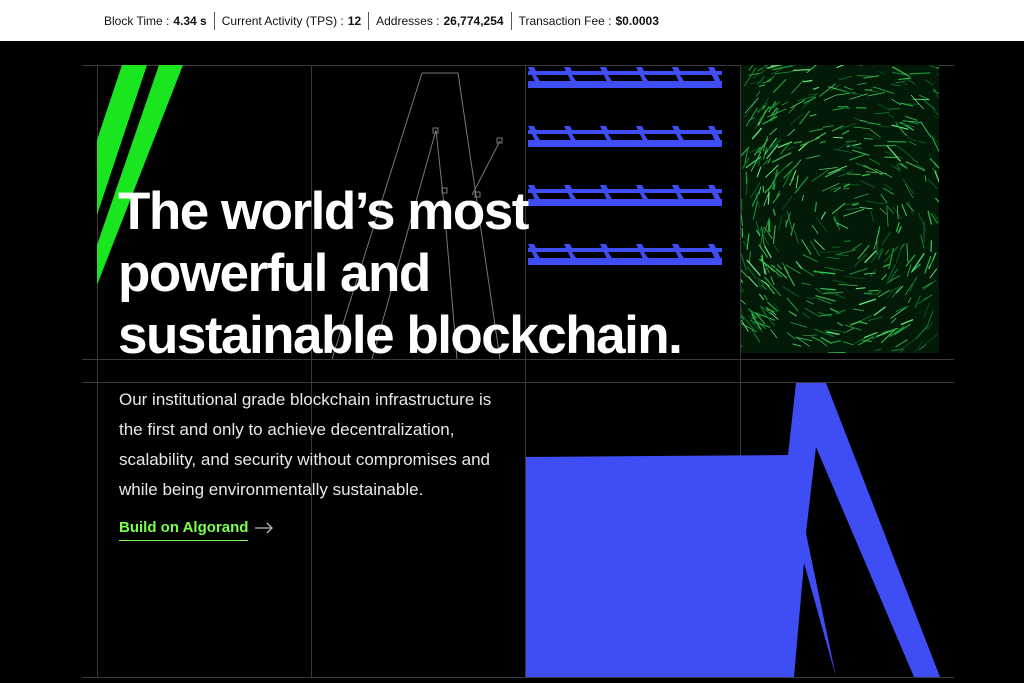 The width and height of the screenshot is (1024, 683). What do you see at coordinates (137, 20) in the screenshot?
I see `stat-label: Block Time :` at bounding box center [137, 20].